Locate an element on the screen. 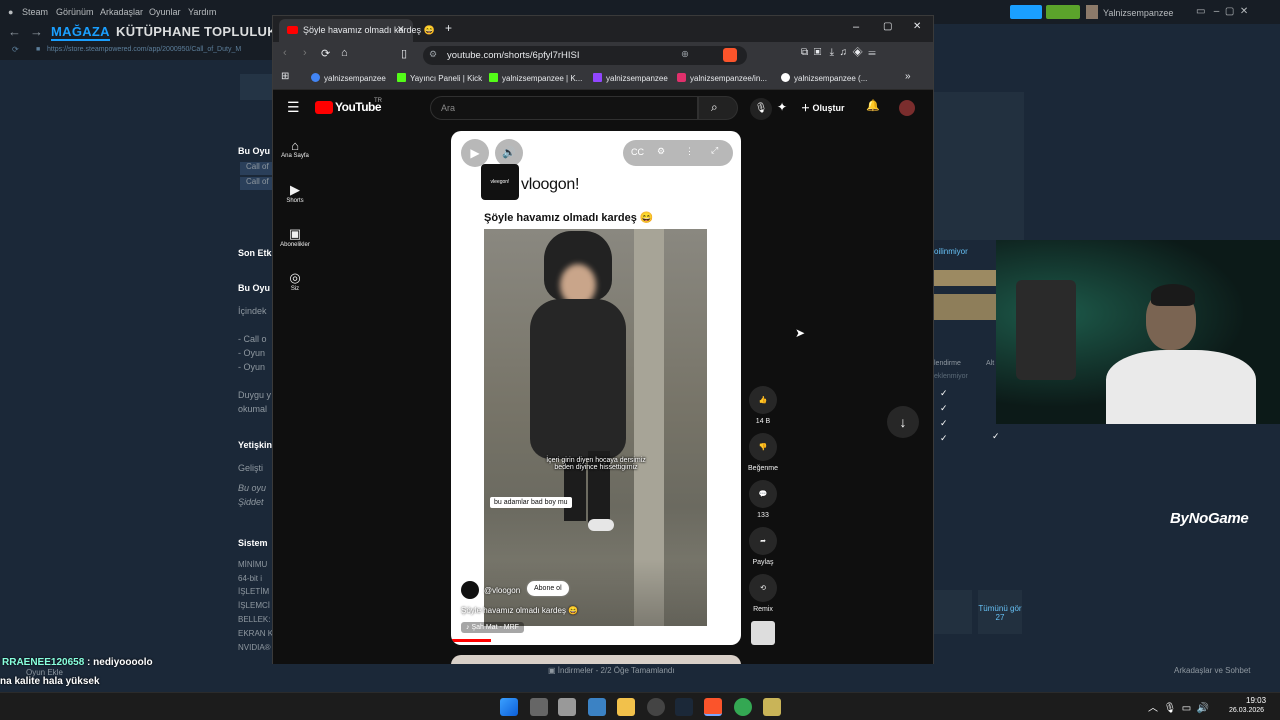 This screenshot has height=720, width=1280. cc-icon: CC is located at coordinates (637, 152).